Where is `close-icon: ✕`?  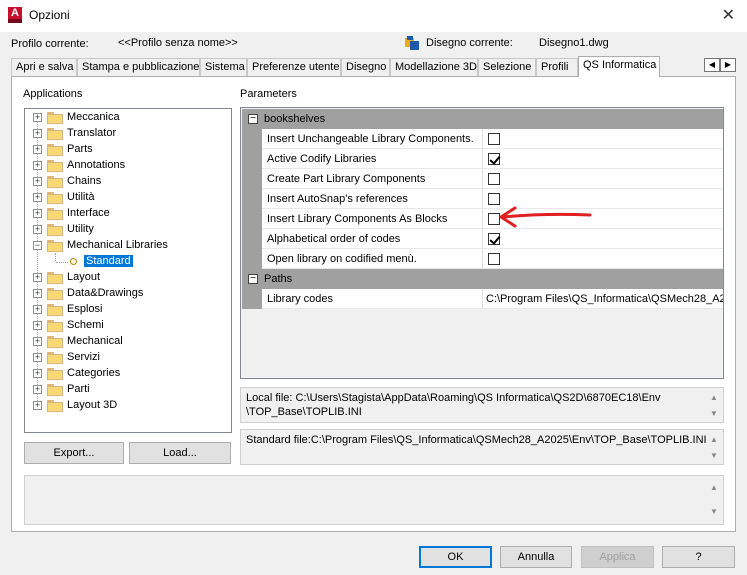
close-icon: ✕ is located at coordinates (728, 15).